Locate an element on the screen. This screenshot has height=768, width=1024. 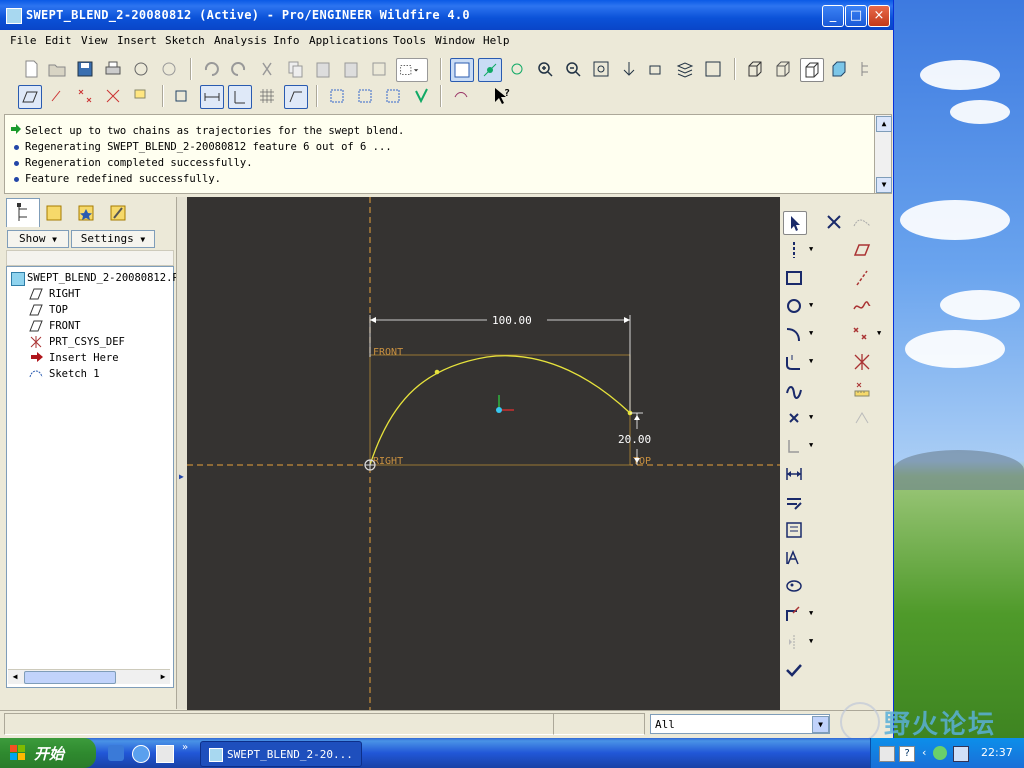
zoom-out-icon is located at coordinates (573, 69).